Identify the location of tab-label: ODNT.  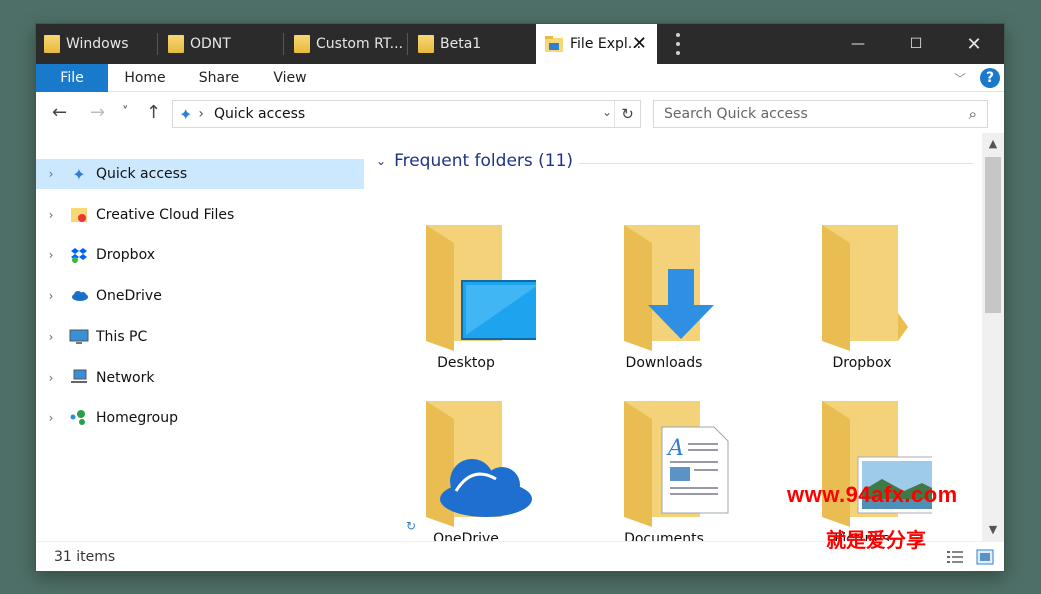
(210, 44).